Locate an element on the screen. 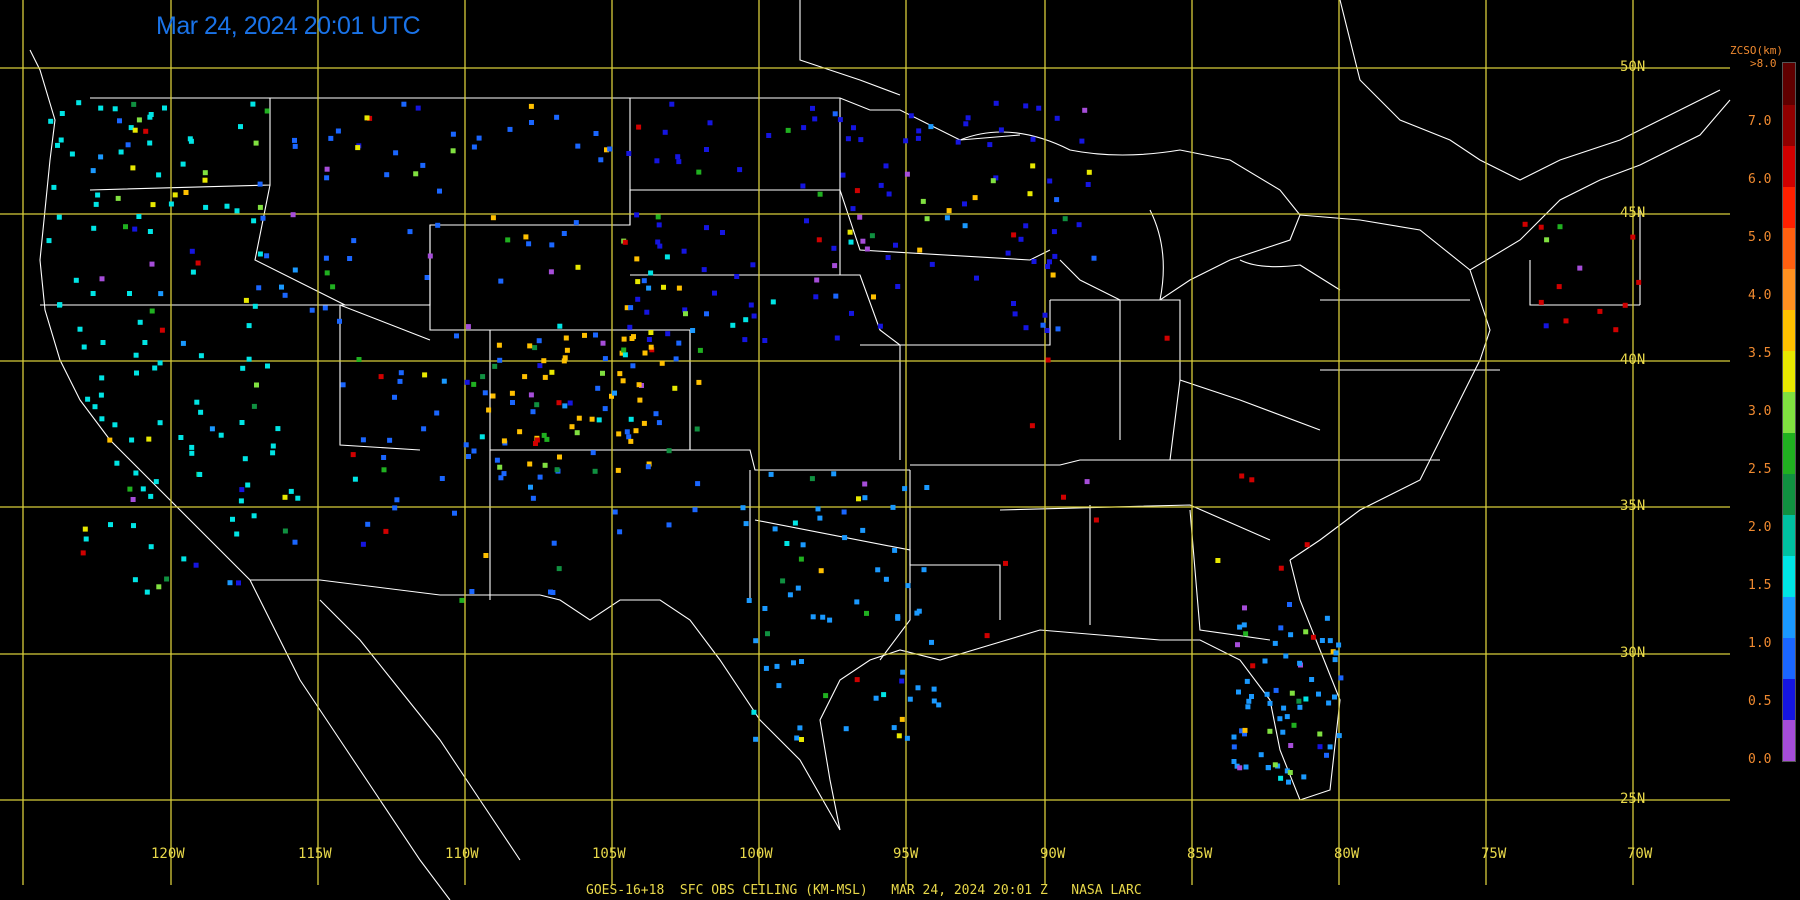 The image size is (1800, 900). colorbar-top-label: >8.0 is located at coordinates (1763, 63).